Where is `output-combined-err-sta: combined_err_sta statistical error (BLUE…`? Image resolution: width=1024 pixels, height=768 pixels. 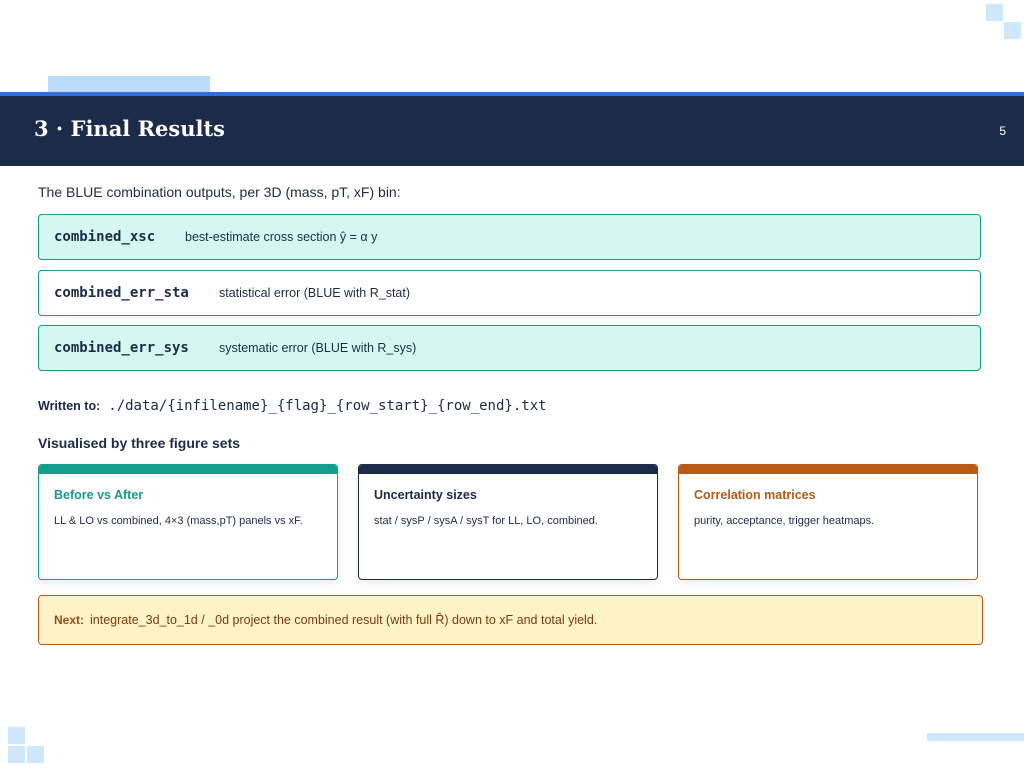
output-combined-err-sta: combined_err_sta statistical error (BLUE… is located at coordinates (509, 293).